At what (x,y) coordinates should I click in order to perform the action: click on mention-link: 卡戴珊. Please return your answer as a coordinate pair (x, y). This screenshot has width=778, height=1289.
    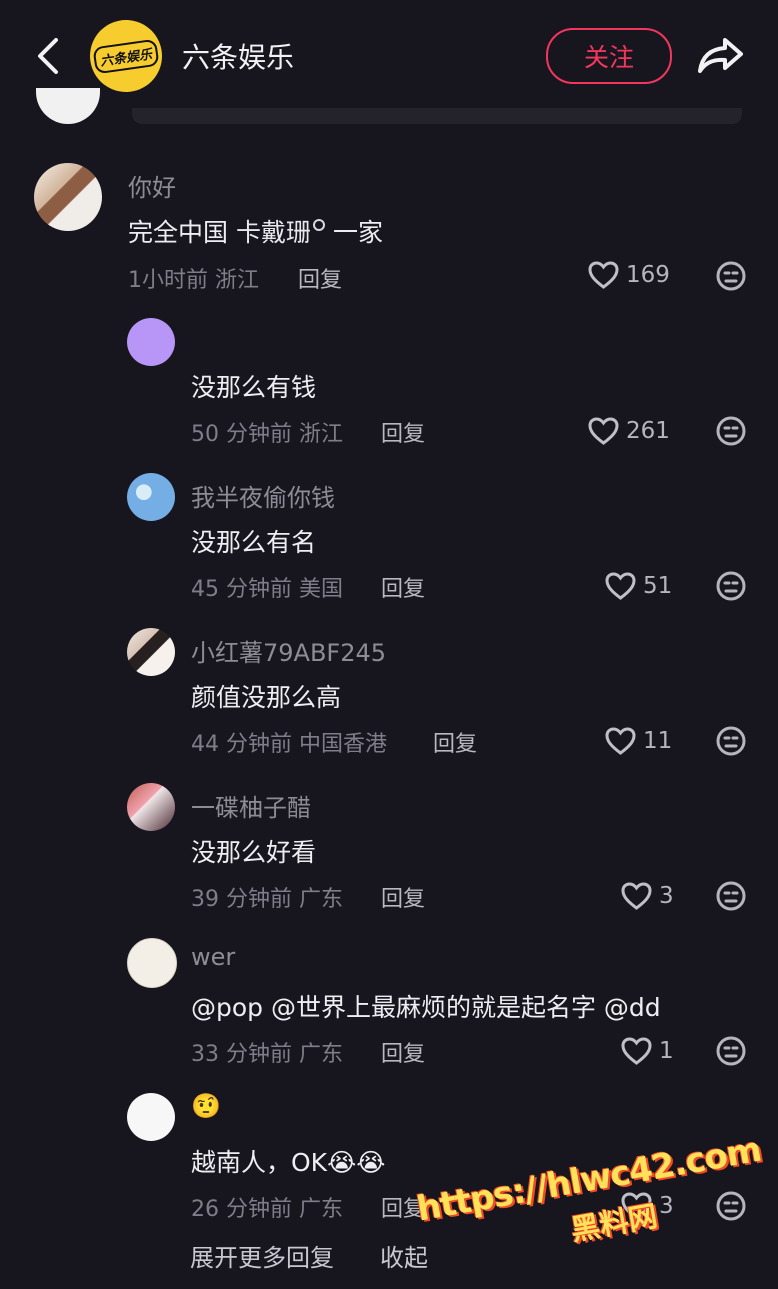
    Looking at the image, I should click on (273, 232).